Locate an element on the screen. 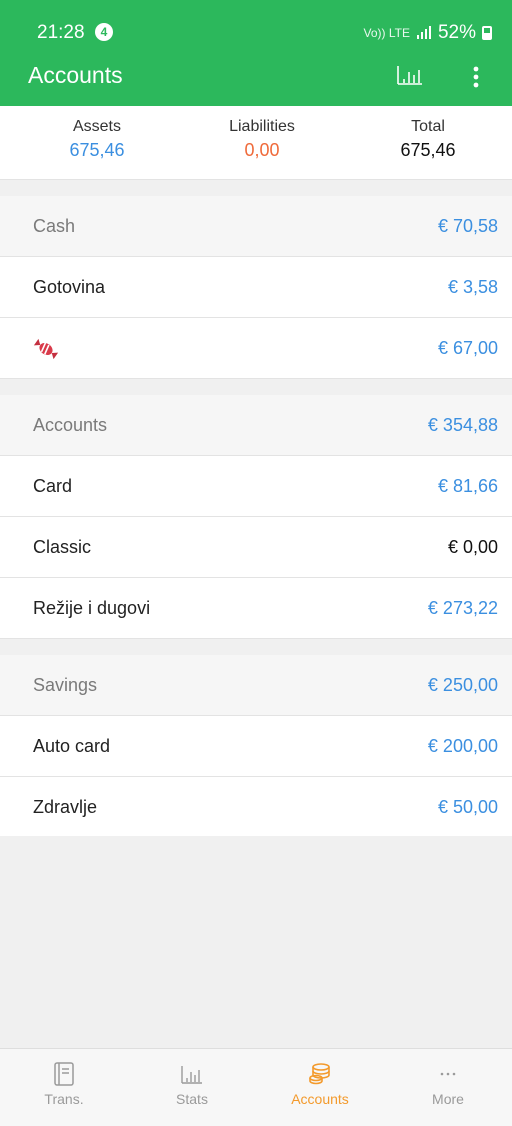  account-row-rezije: Režije i dugovi € 273,22 is located at coordinates (256, 608).